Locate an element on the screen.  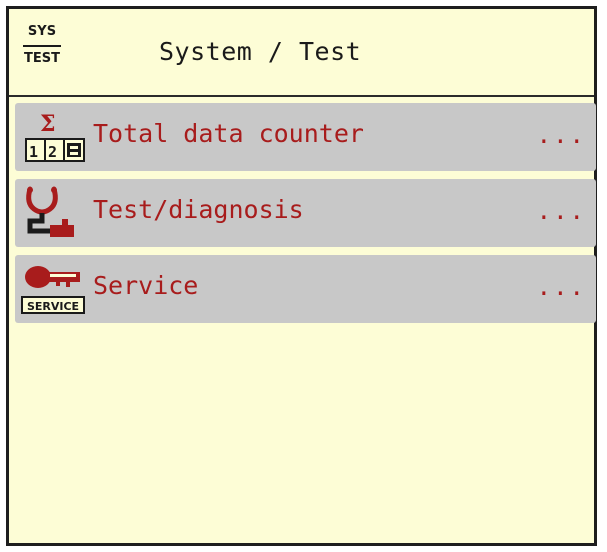
total-data-counter-icon: Σ 1 2 is located at coordinates (55, 136).